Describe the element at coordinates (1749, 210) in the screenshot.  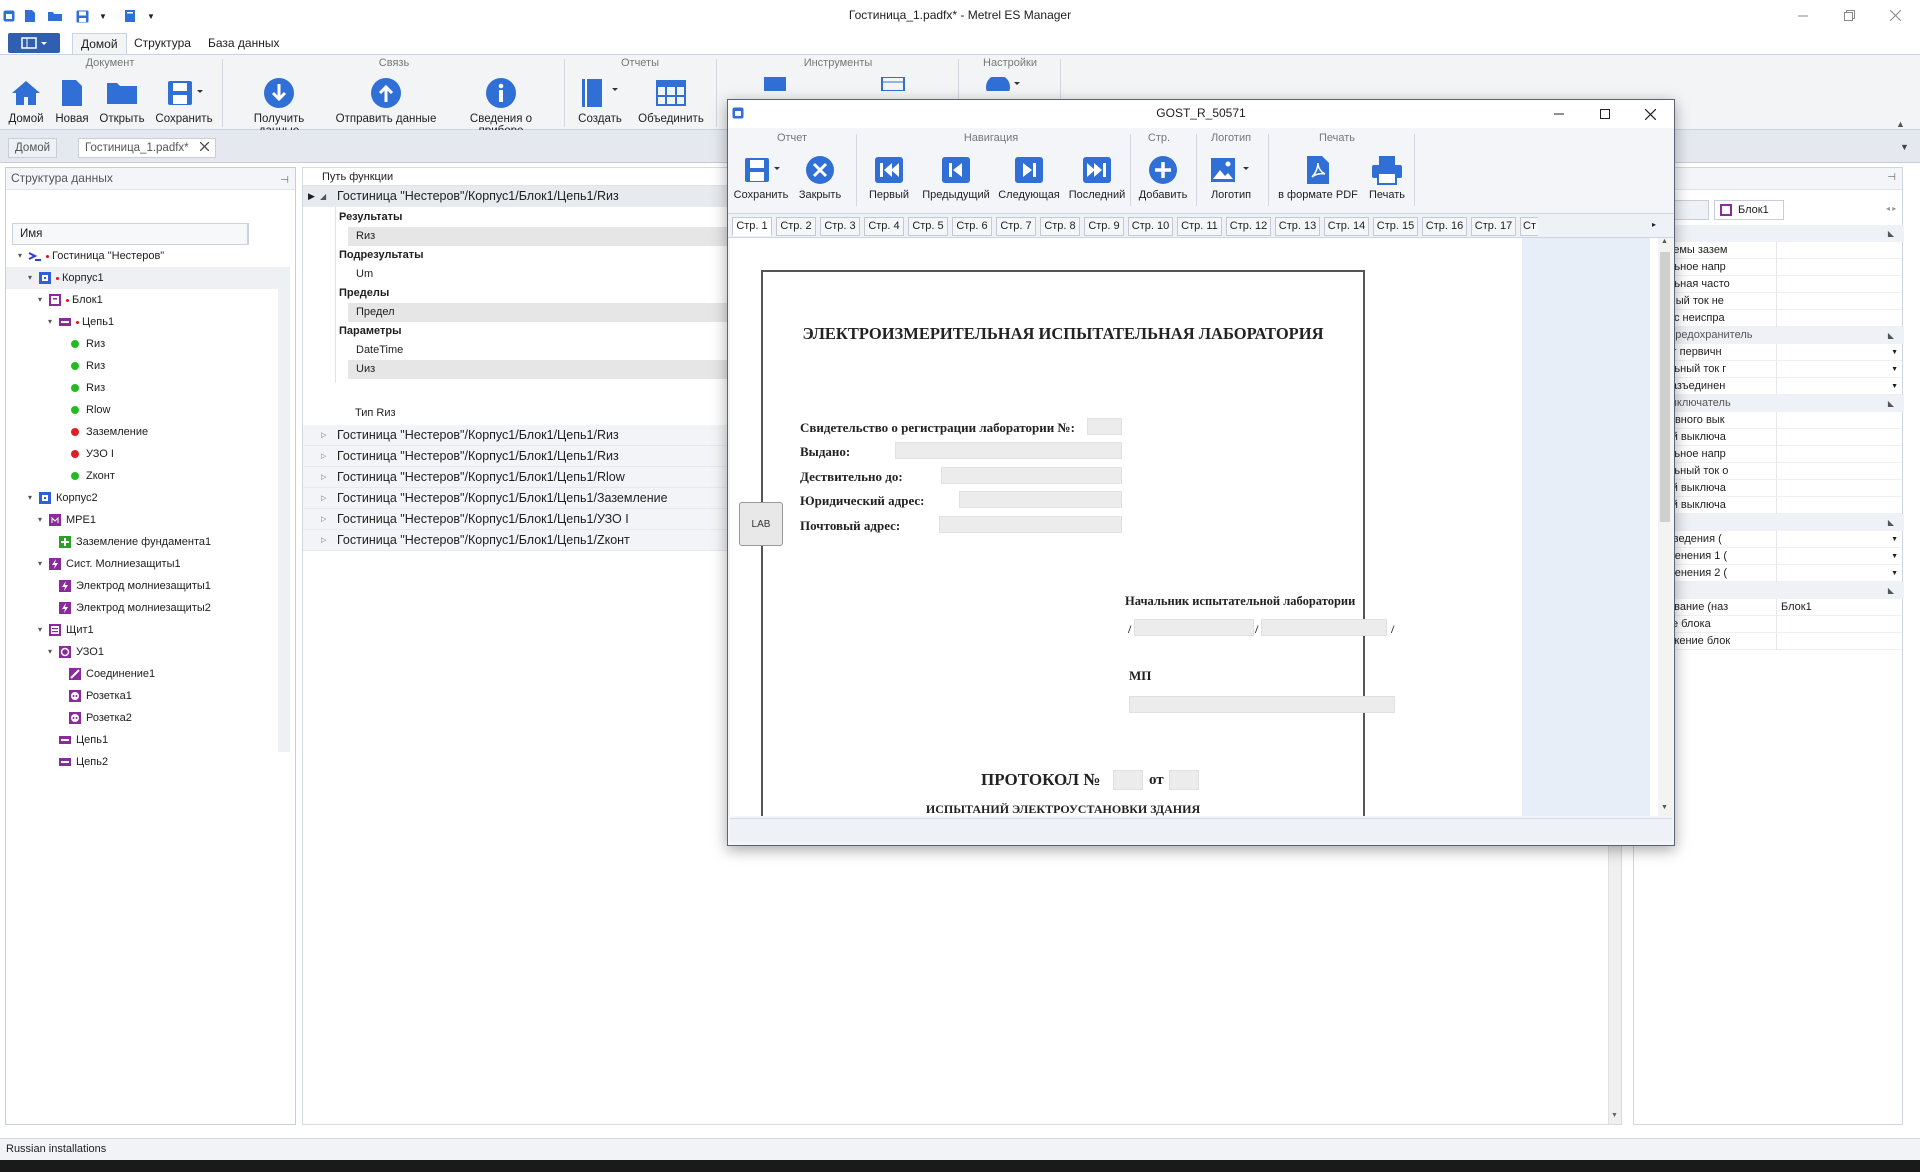
I see `tab-block: Блок1` at that location.